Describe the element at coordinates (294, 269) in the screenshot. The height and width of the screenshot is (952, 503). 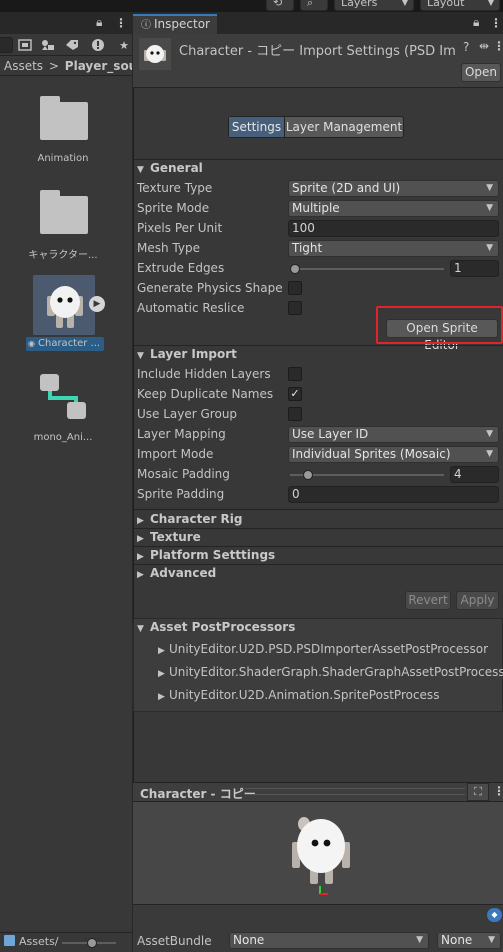
I see `extrude-edges-slider-thumb` at that location.